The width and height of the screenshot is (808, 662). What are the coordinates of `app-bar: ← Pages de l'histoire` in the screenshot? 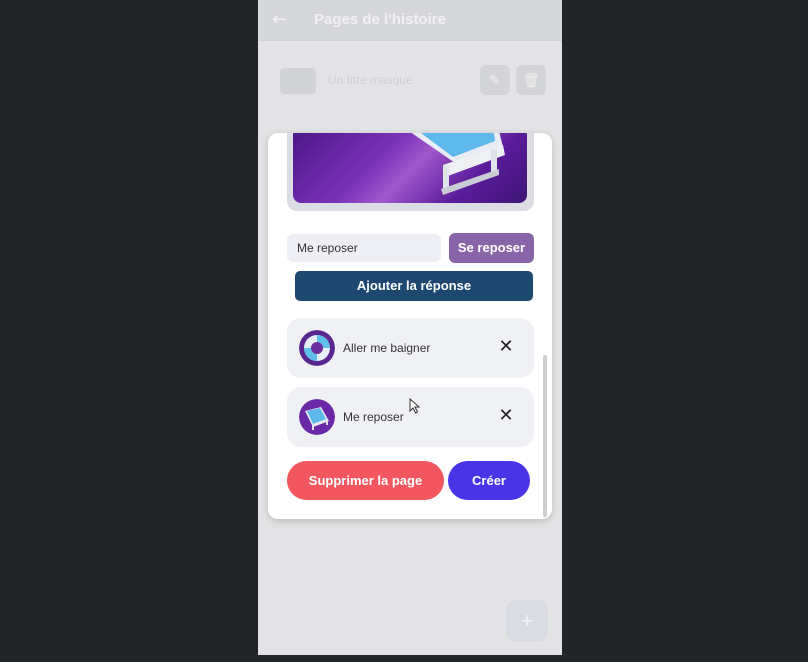 It's located at (410, 20).